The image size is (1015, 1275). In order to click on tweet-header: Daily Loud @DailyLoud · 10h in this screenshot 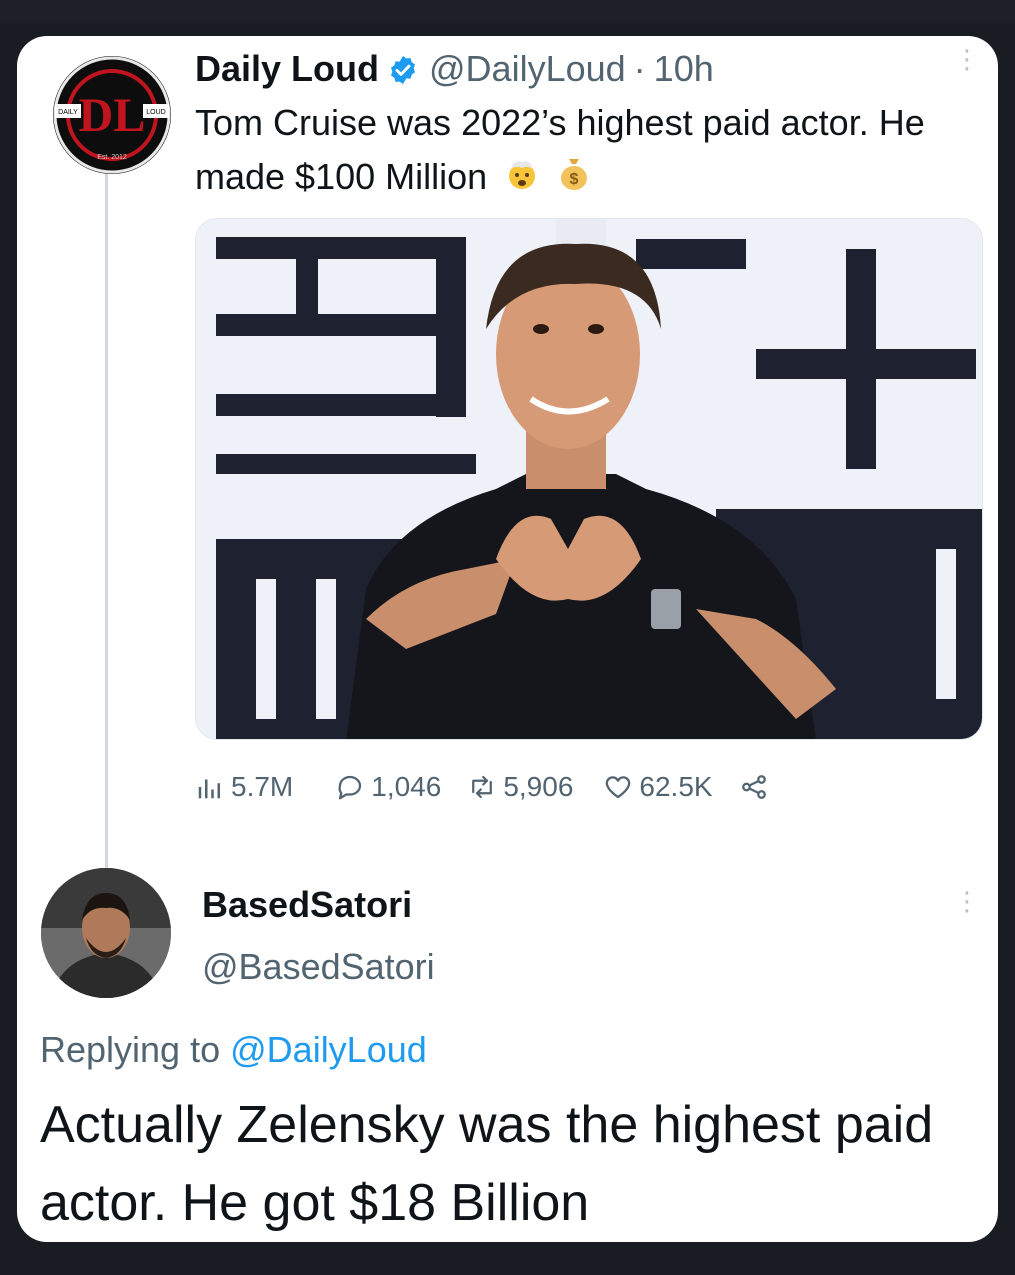, I will do `click(454, 69)`.